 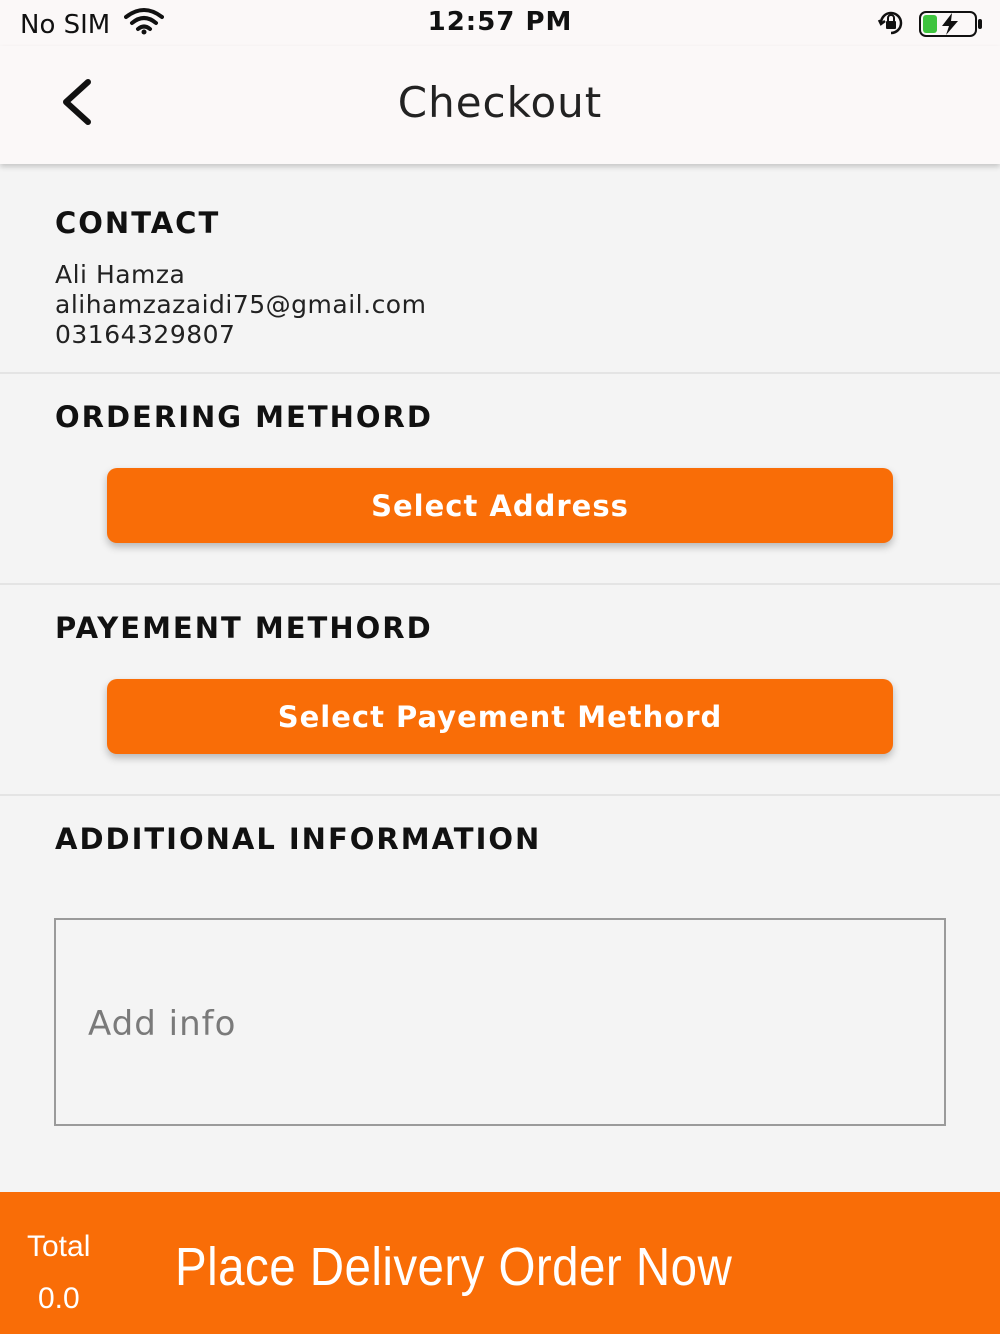 What do you see at coordinates (500, 102) in the screenshot?
I see `page-title: Checkout` at bounding box center [500, 102].